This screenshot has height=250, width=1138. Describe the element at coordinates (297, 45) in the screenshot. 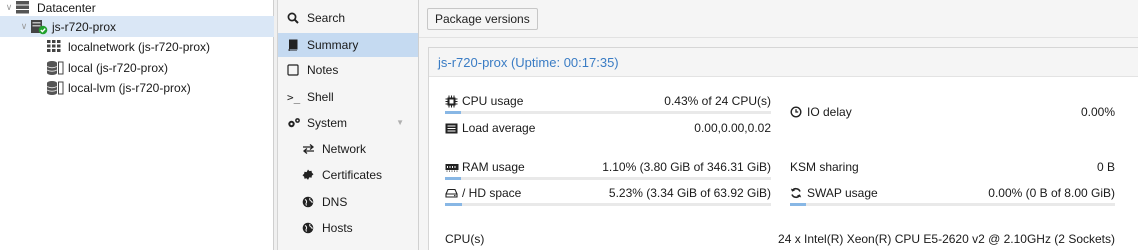

I see `book-icon` at that location.